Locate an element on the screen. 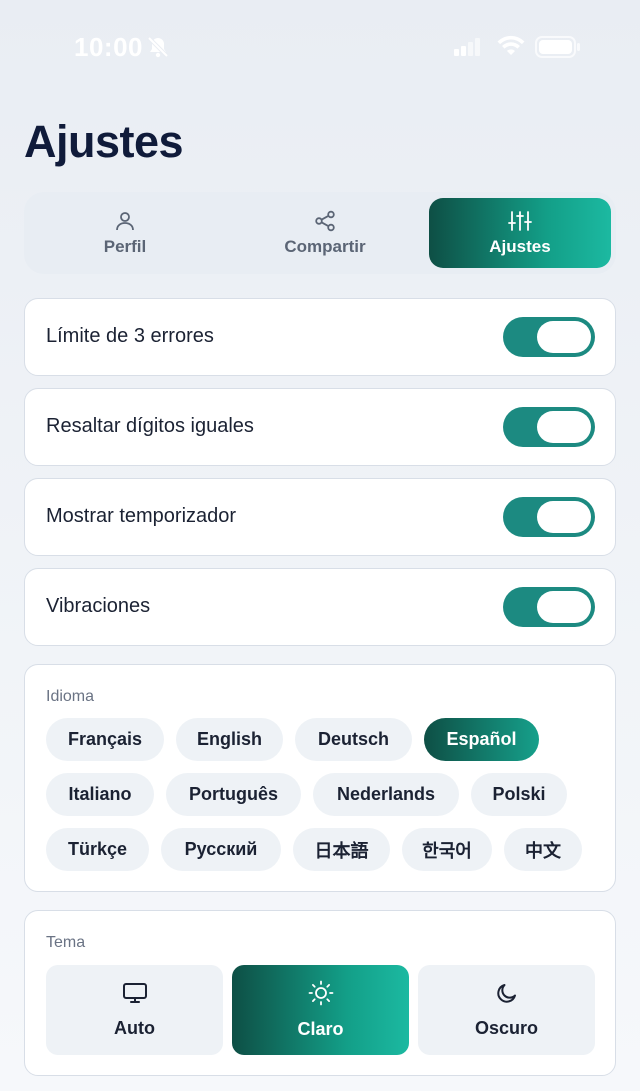 The width and height of the screenshot is (640, 1091). theme-auto-button: Auto is located at coordinates (134, 1010).